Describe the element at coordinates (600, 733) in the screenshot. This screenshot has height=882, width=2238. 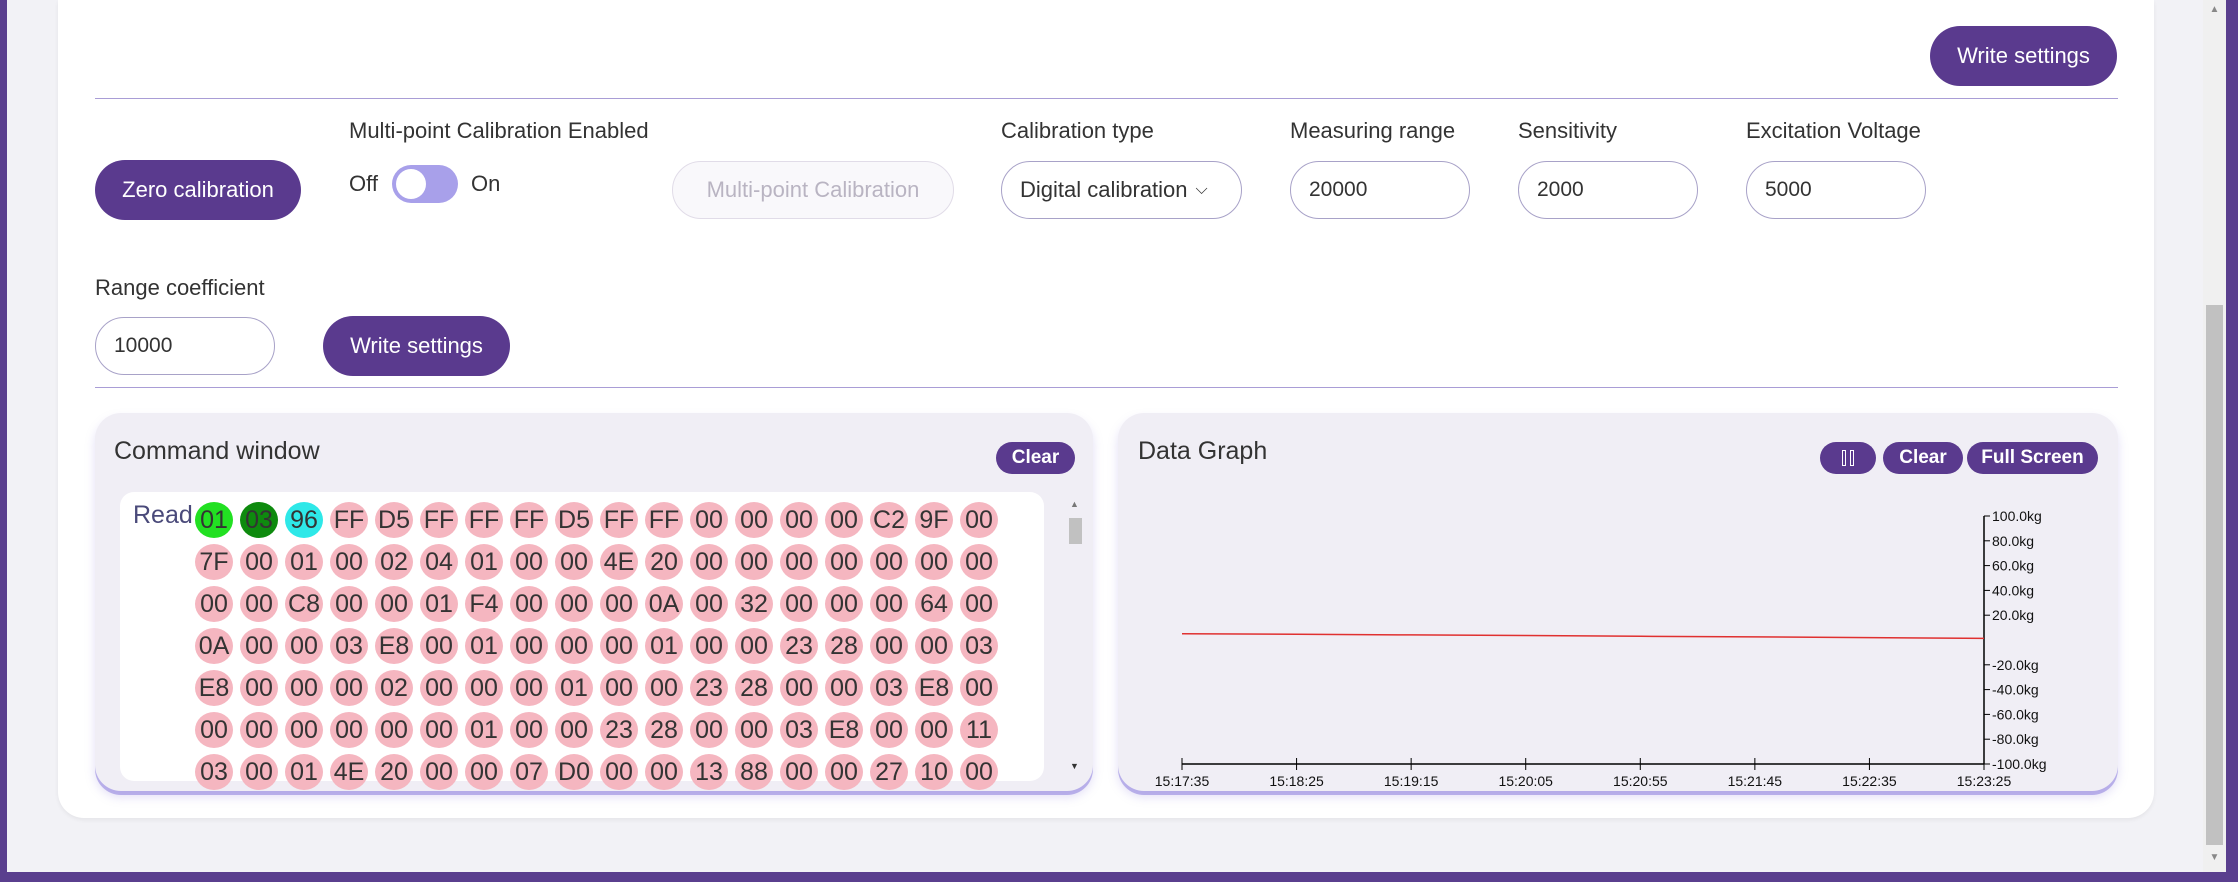
I see `hex-row: 00 00 00 00 00 00 01 00 00 23 28 00 00 03 E8 00 00 11` at that location.